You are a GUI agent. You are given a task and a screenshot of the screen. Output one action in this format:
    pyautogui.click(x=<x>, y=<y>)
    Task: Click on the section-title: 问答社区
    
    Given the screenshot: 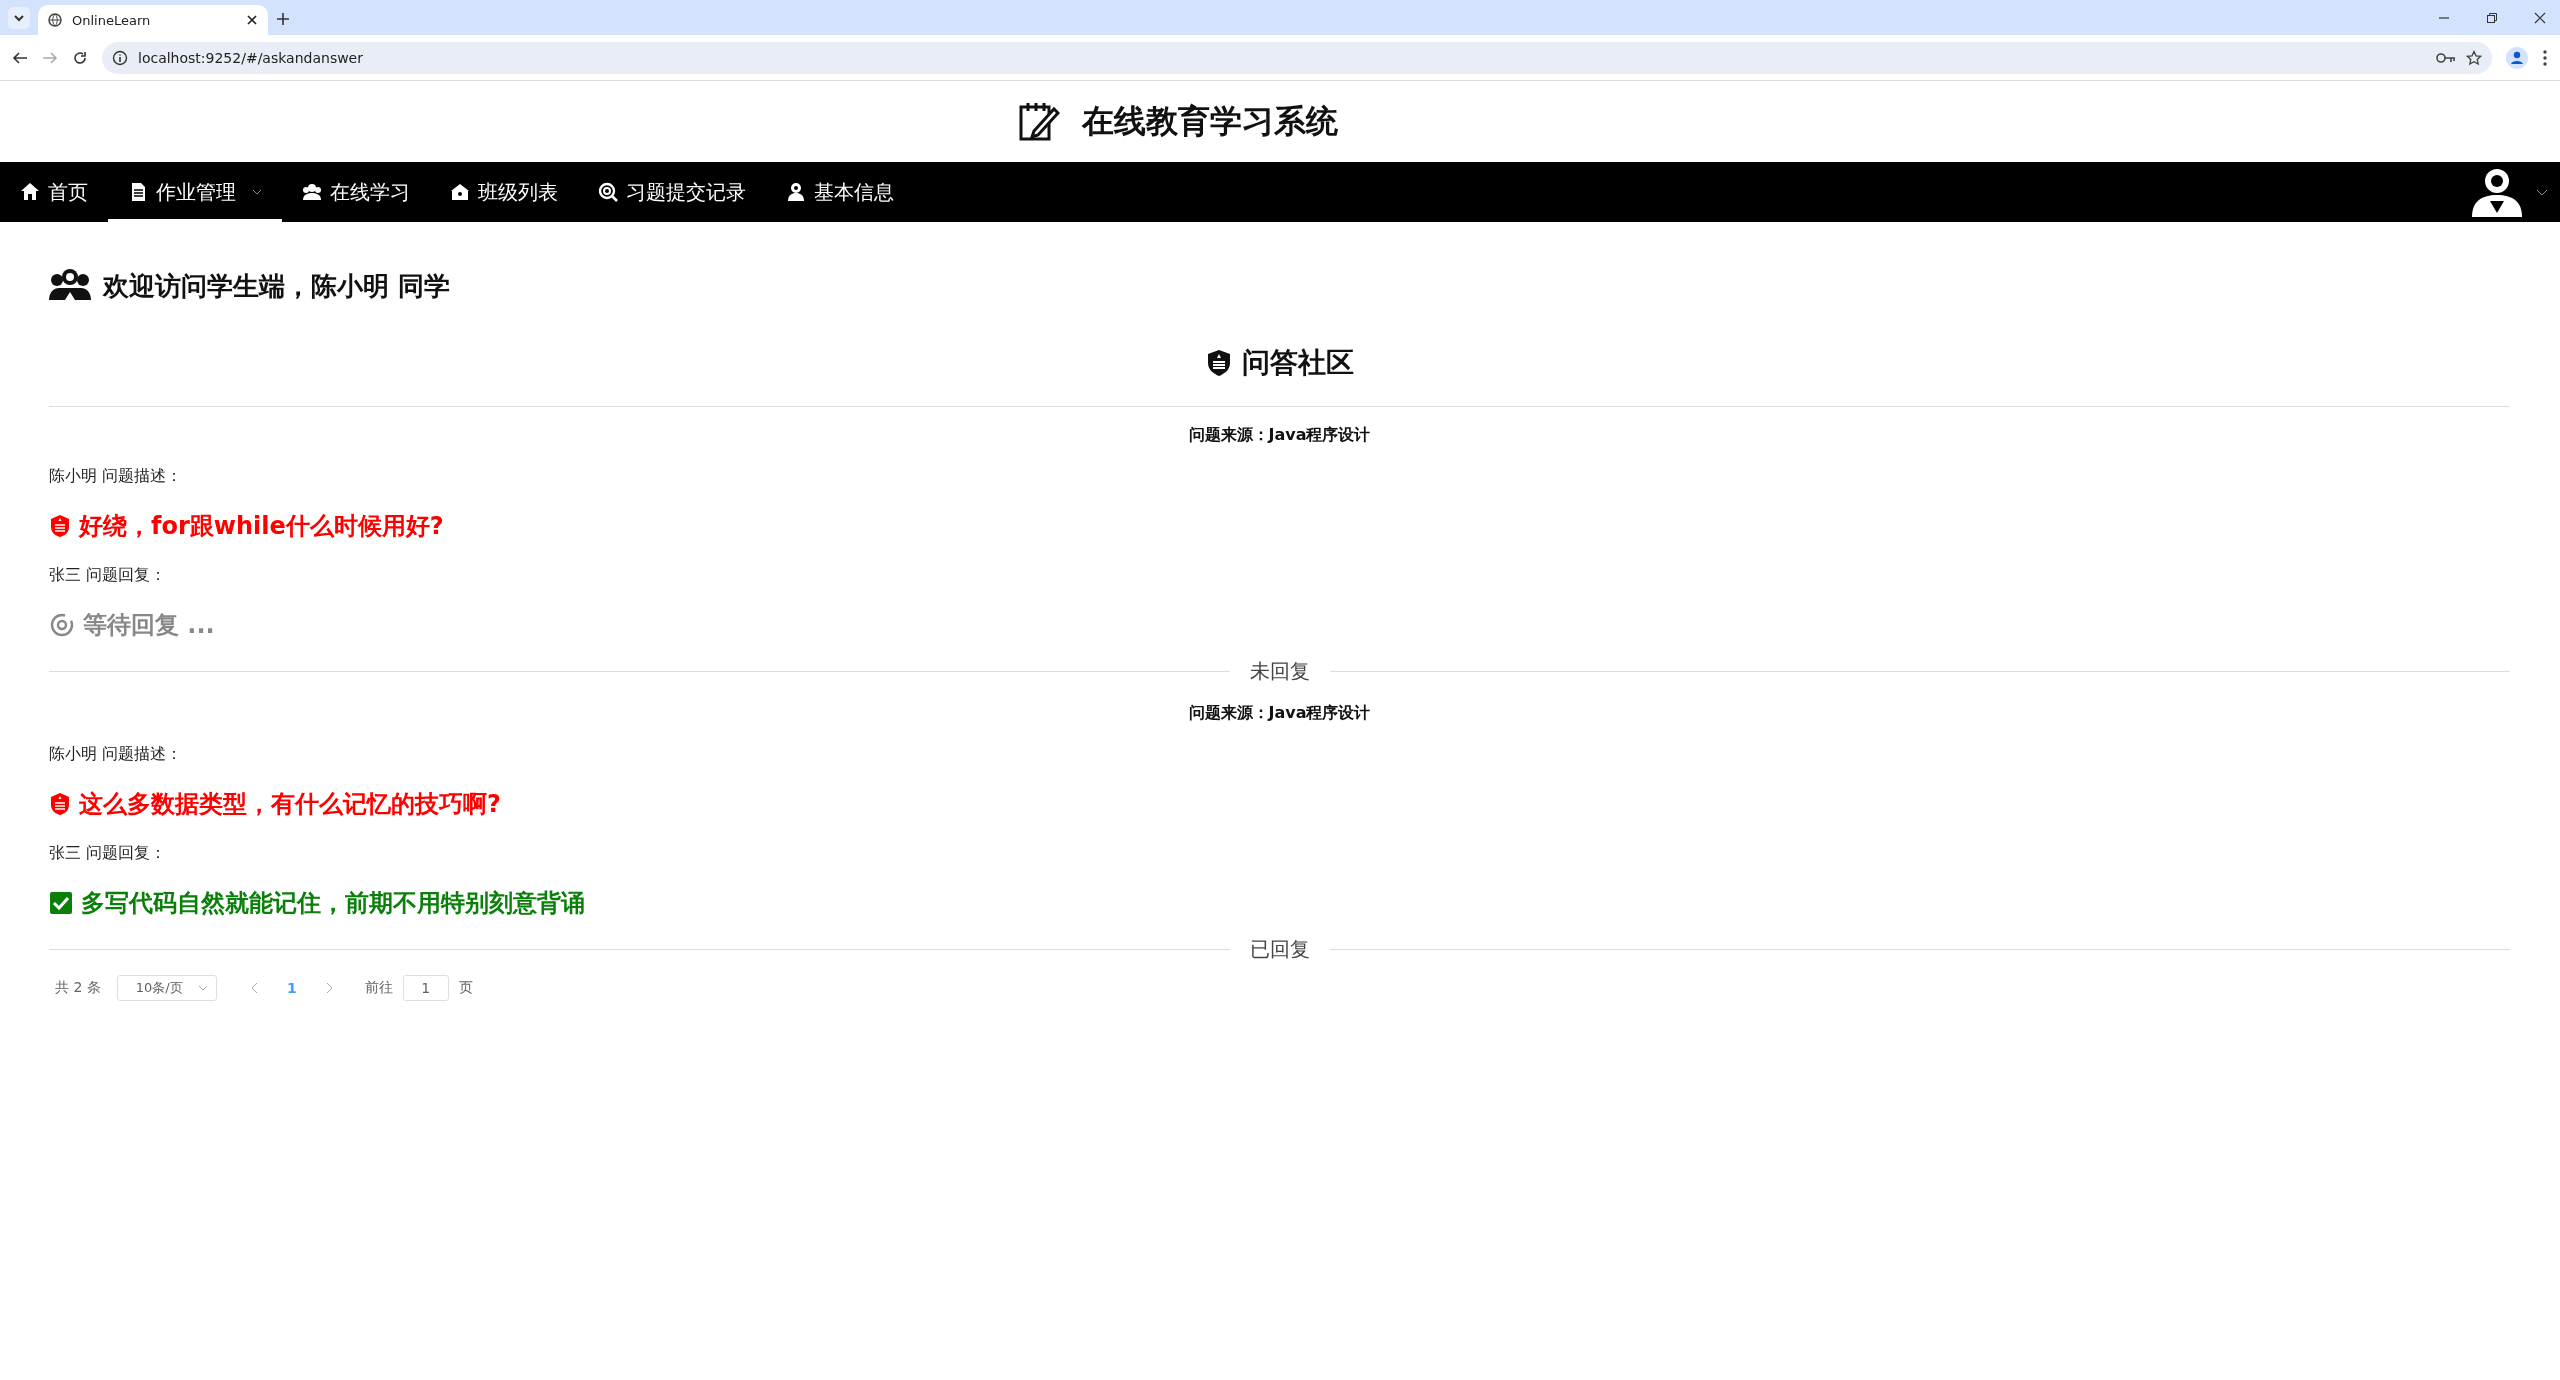 What is the action you would take?
    pyautogui.click(x=1297, y=363)
    